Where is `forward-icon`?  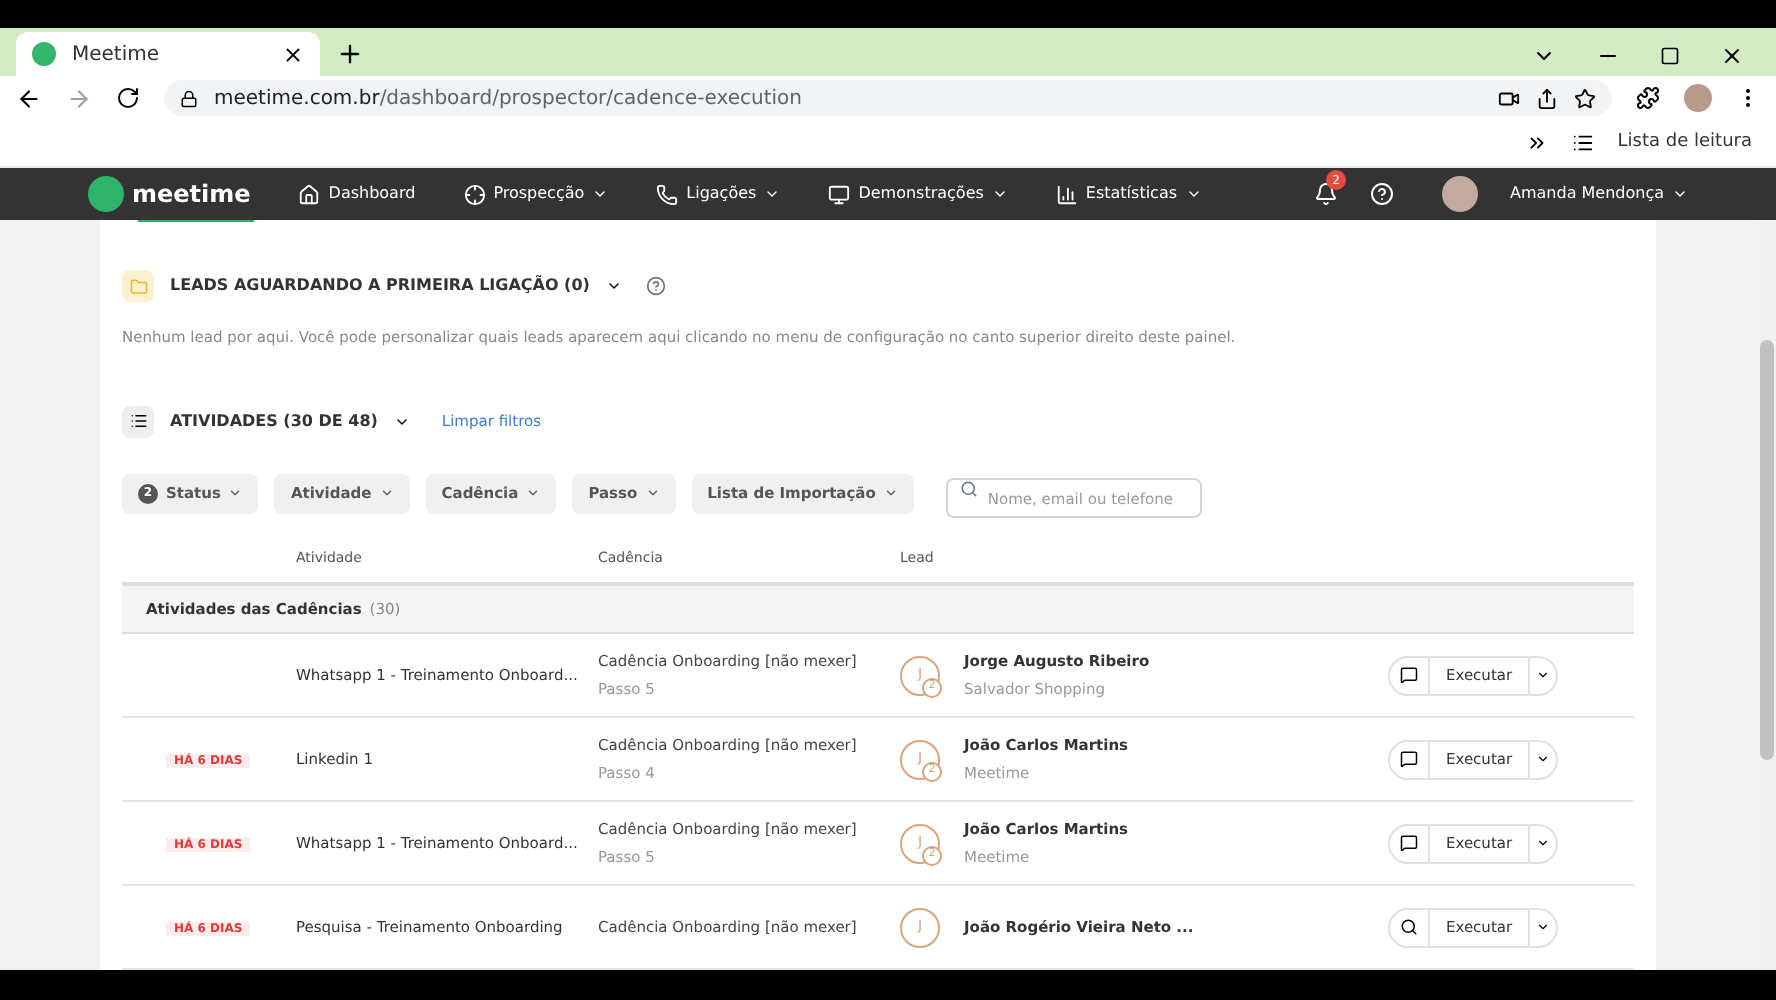 forward-icon is located at coordinates (79, 98).